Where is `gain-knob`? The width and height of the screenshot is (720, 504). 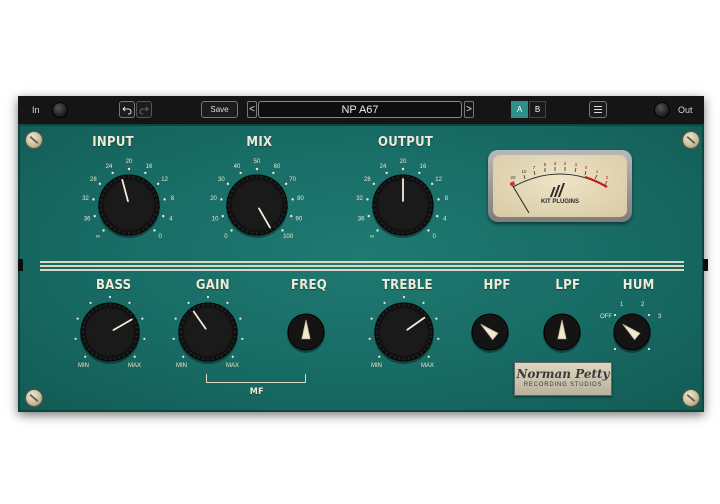
gain-knob is located at coordinates (208, 333).